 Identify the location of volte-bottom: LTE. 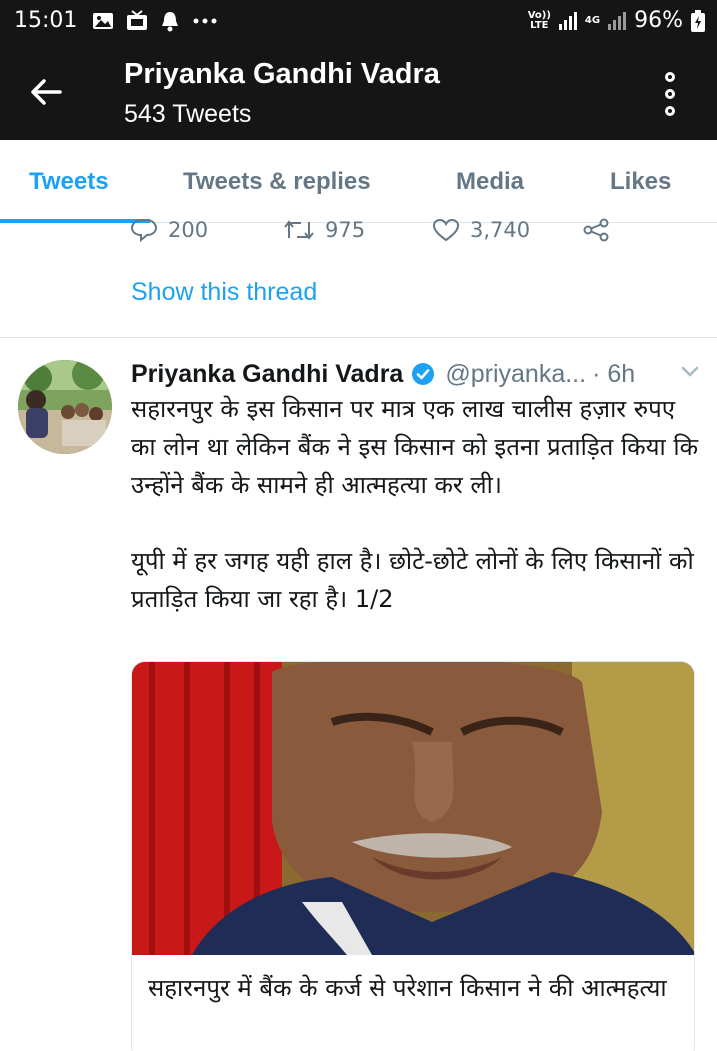
(539, 25).